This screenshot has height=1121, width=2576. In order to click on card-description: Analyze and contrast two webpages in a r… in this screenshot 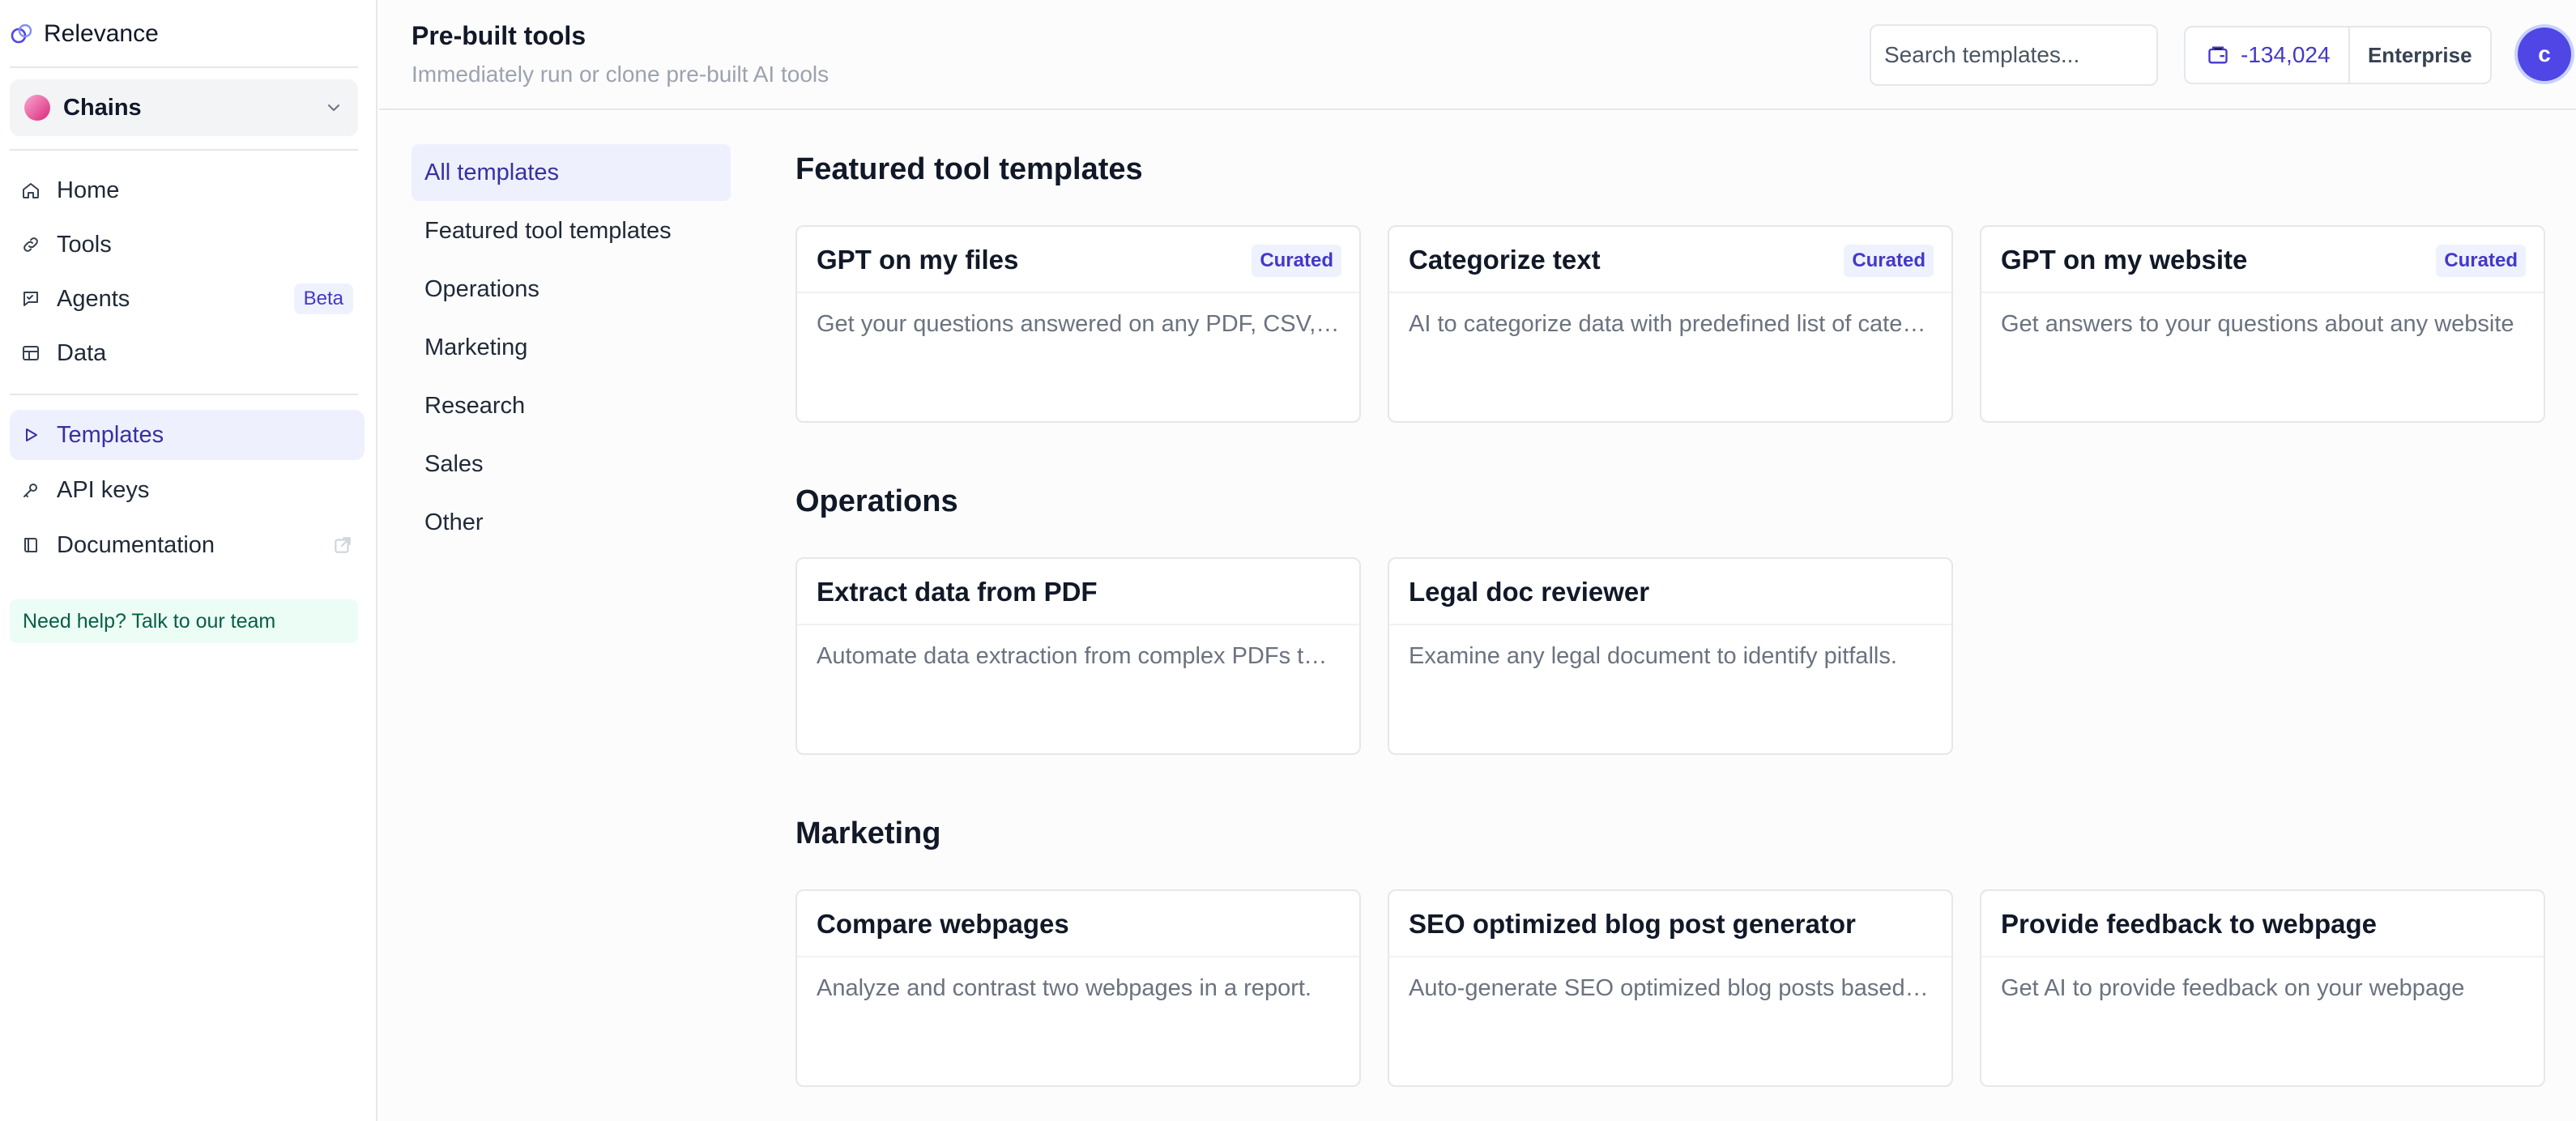, I will do `click(1064, 988)`.